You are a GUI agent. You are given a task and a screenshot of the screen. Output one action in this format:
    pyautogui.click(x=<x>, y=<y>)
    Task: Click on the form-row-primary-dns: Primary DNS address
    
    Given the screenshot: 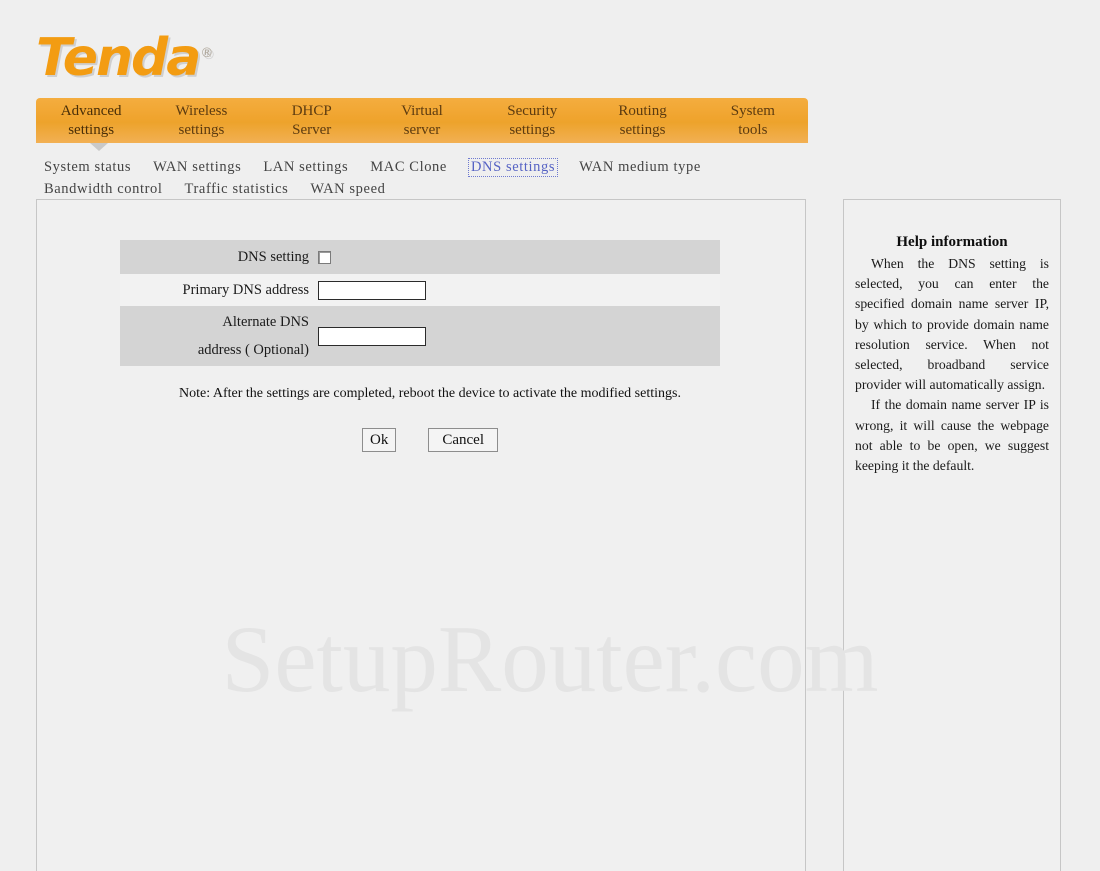 What is the action you would take?
    pyautogui.click(x=420, y=290)
    